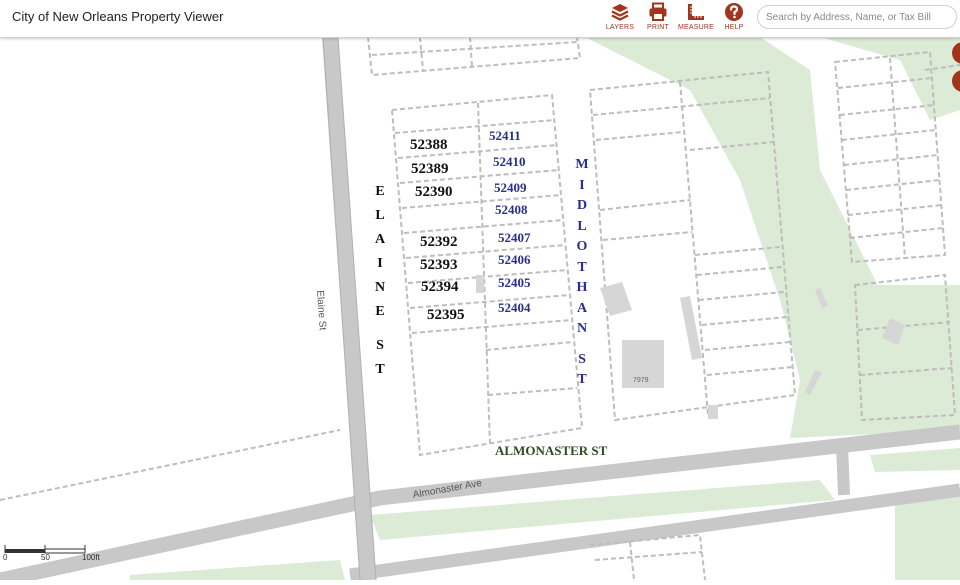 The image size is (960, 585). What do you see at coordinates (446, 315) in the screenshot?
I see `lot-number: 52395` at bounding box center [446, 315].